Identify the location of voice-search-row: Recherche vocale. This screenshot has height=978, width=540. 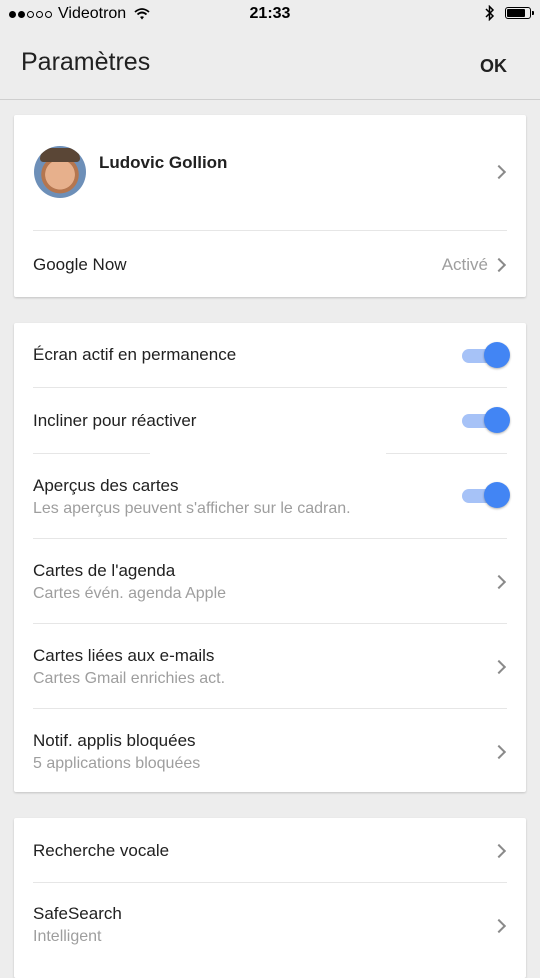
(270, 850).